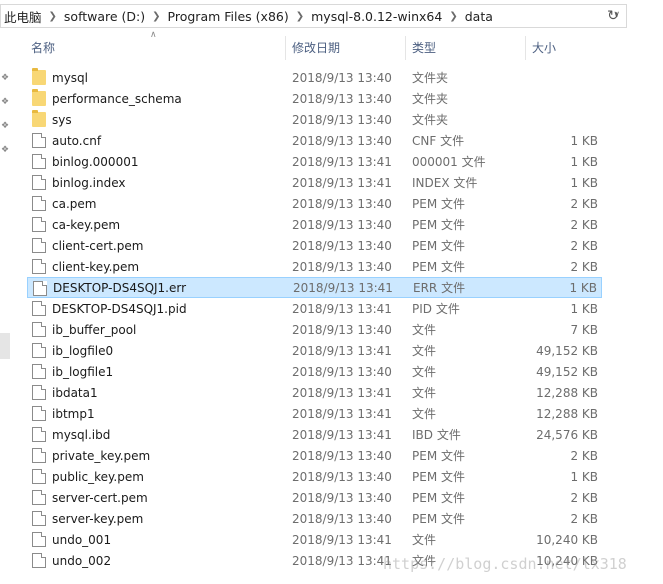  Describe the element at coordinates (584, 329) in the screenshot. I see `file-size: 7 KB` at that location.